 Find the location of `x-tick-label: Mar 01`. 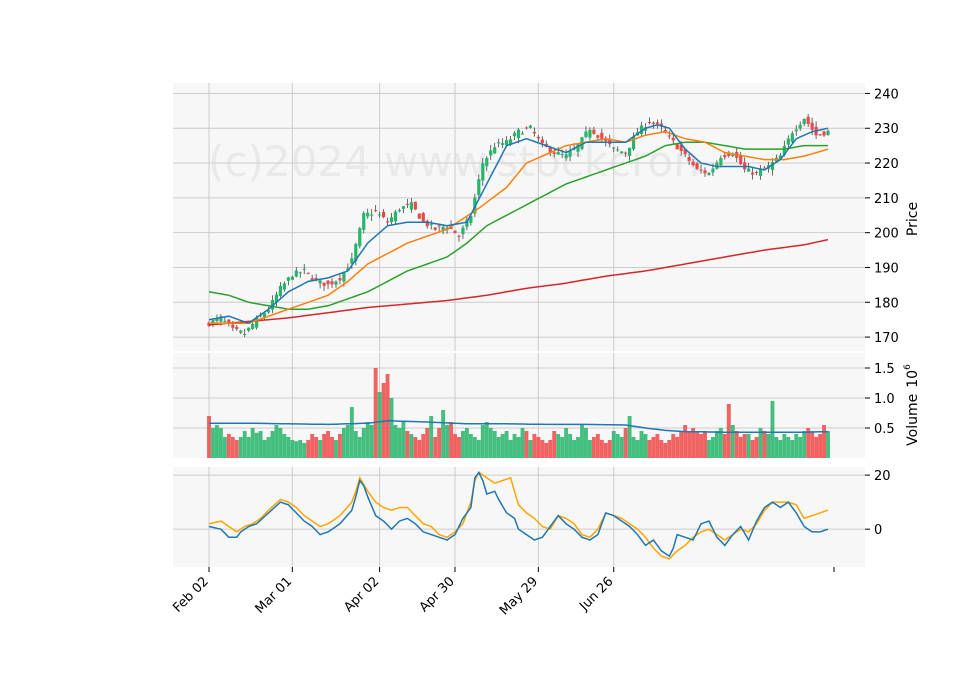

x-tick-label: Mar 01 is located at coordinates (274, 595).